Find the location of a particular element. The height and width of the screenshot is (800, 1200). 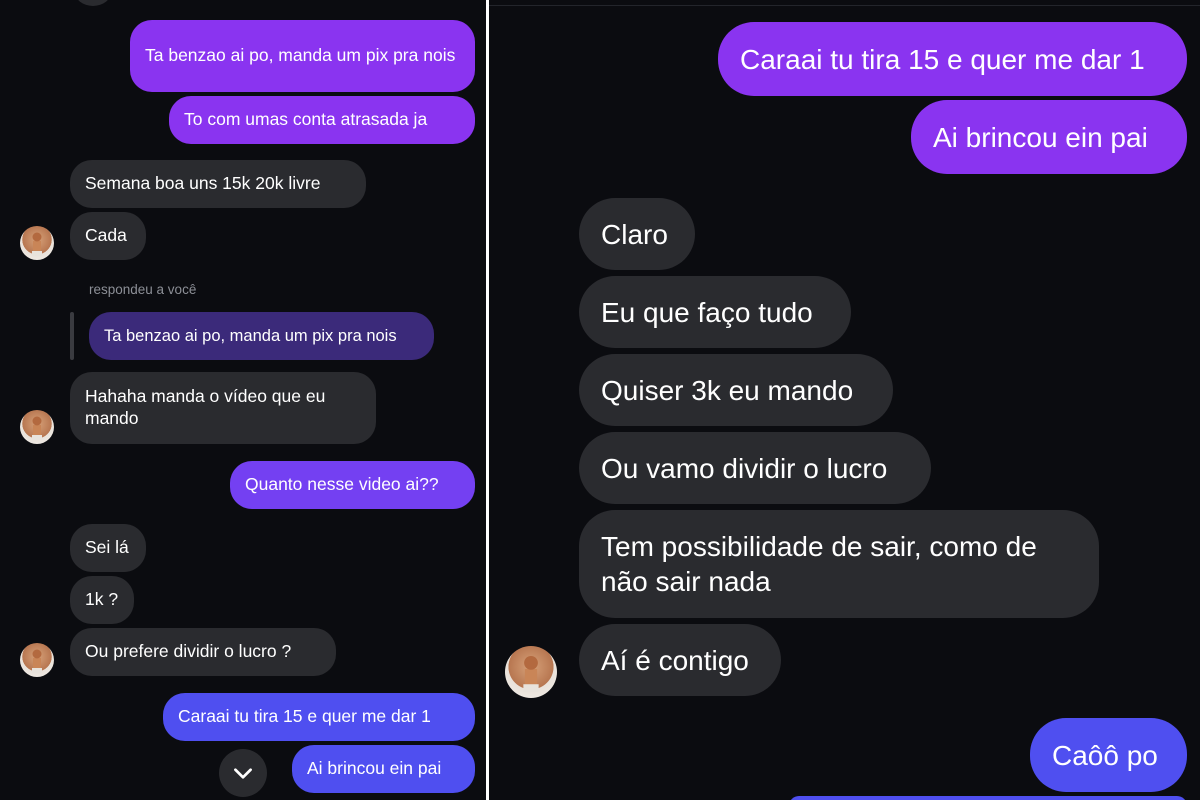

message-received: Hahaha manda o vídeo que eu mando is located at coordinates (223, 408).